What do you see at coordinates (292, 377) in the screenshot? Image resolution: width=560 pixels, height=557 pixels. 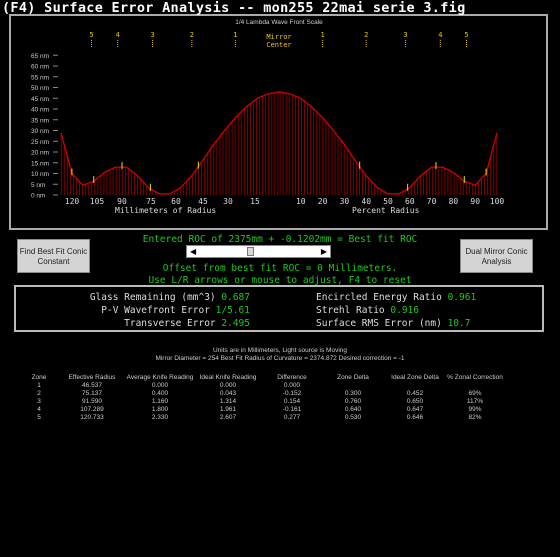 I see `zone-table-header: Difference` at bounding box center [292, 377].